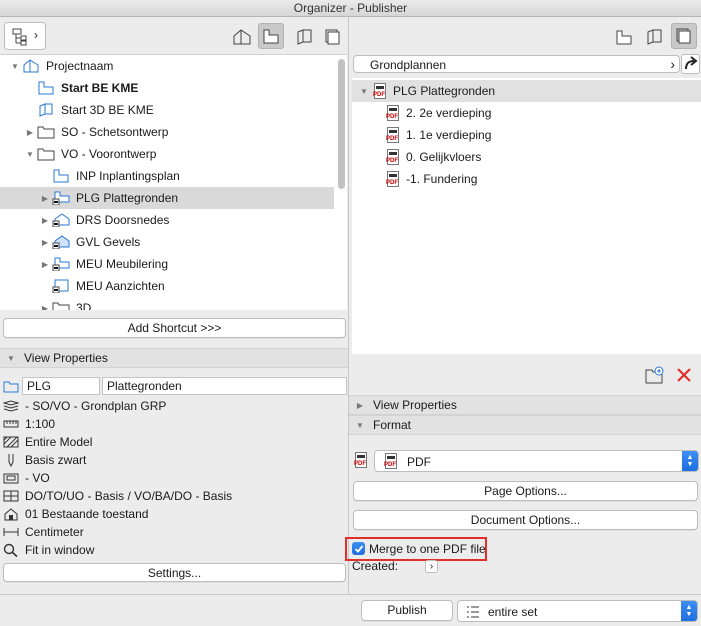 Image resolution: width=701 pixels, height=626 pixels. What do you see at coordinates (526, 113) in the screenshot?
I see `publisher-item: PDF 2. 2e verdieping` at bounding box center [526, 113].